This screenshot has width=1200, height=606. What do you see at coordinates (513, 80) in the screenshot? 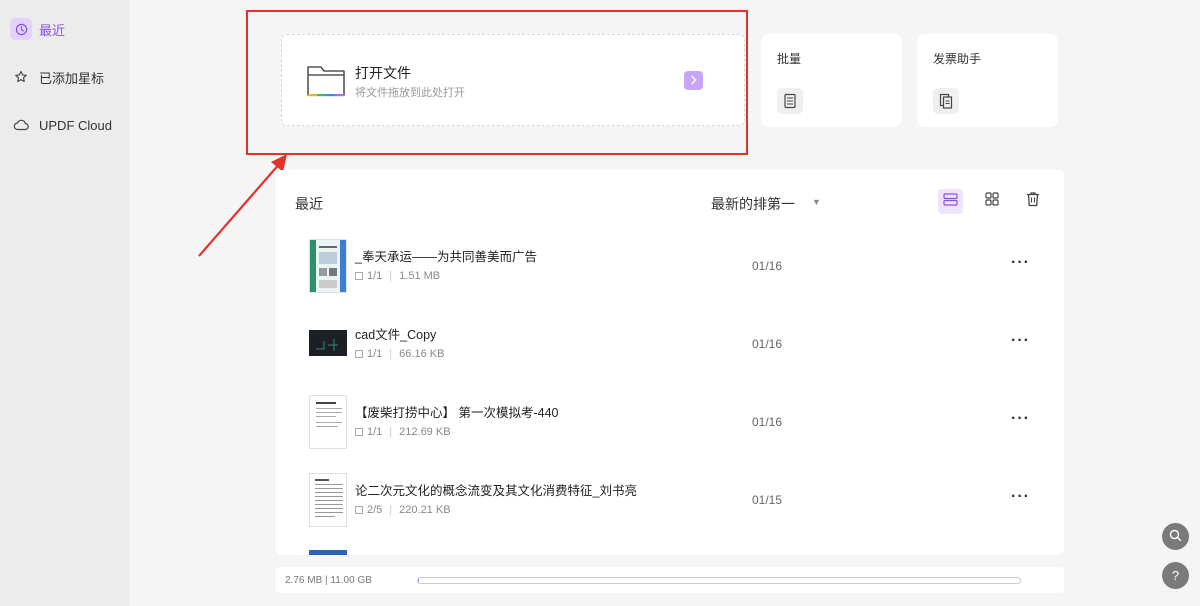
I see `open-file-card: 打开文件 将文件拖放到此处打开` at bounding box center [513, 80].